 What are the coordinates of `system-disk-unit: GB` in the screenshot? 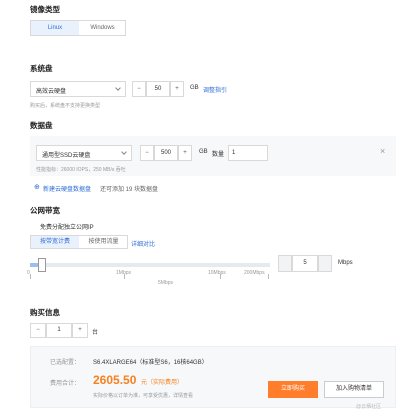 It's located at (194, 88).